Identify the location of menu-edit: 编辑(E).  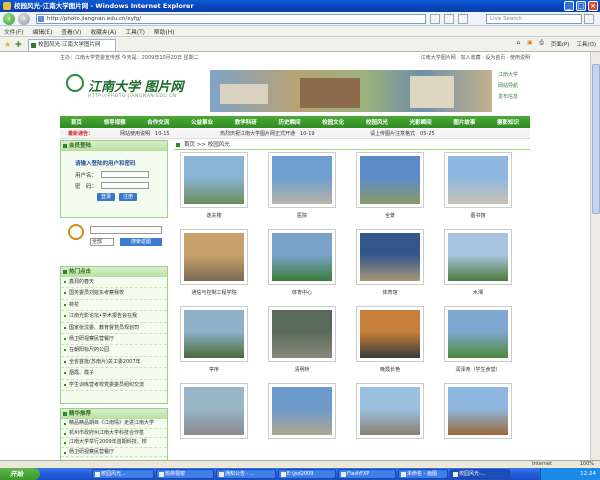
(42, 31).